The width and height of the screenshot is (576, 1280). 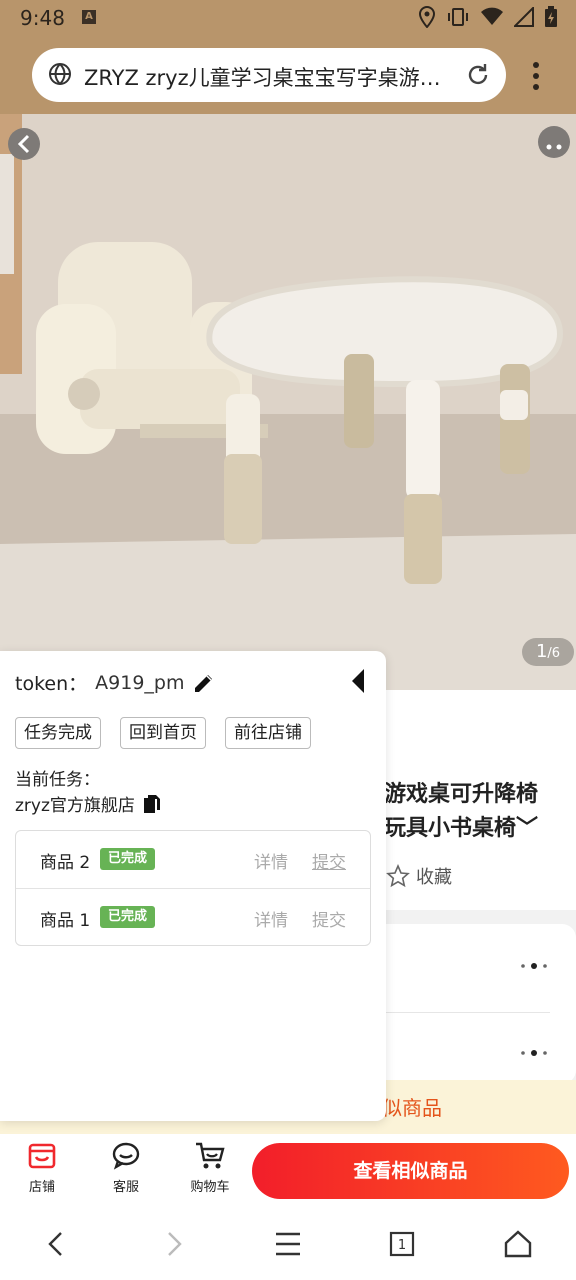 What do you see at coordinates (541, 651) in the screenshot?
I see `pager-current: 1` at bounding box center [541, 651].